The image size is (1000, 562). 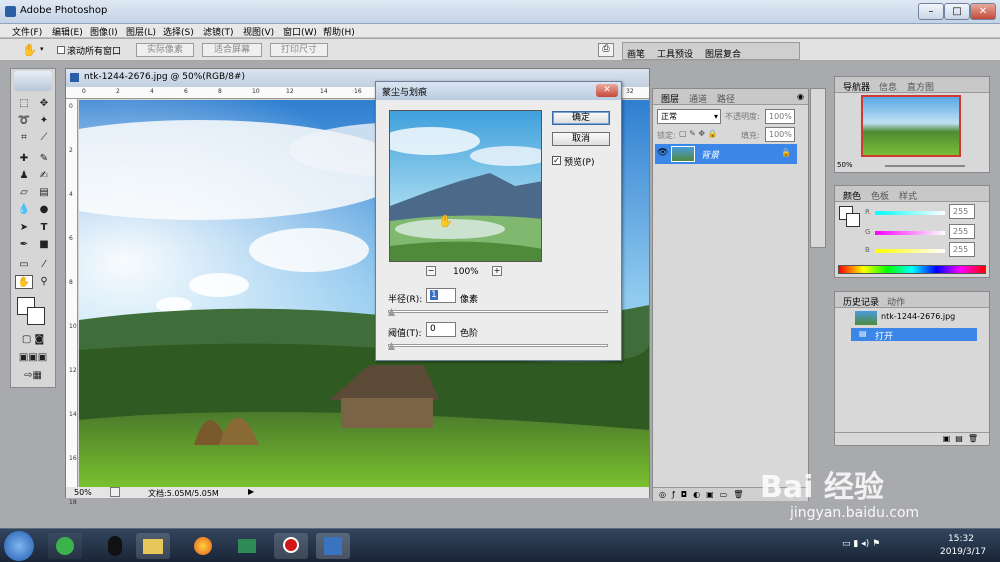 What do you see at coordinates (670, 98) in the screenshot?
I see `tab-layers: 图层` at bounding box center [670, 98].